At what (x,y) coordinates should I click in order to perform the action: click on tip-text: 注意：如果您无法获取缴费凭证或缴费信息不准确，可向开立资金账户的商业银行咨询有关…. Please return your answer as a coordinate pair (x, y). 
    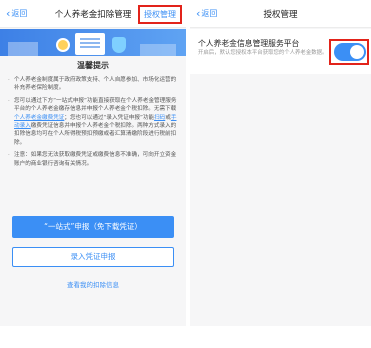
    Looking at the image, I should click on (95, 159).